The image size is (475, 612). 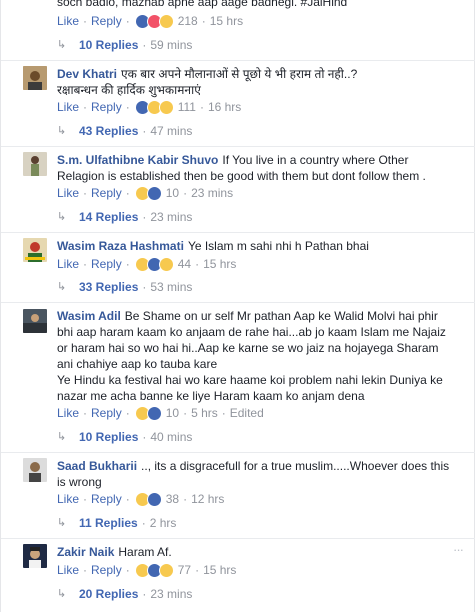 I want to click on replies-row: ↳ 10 Replies · 59 mins, so click(x=124, y=45).